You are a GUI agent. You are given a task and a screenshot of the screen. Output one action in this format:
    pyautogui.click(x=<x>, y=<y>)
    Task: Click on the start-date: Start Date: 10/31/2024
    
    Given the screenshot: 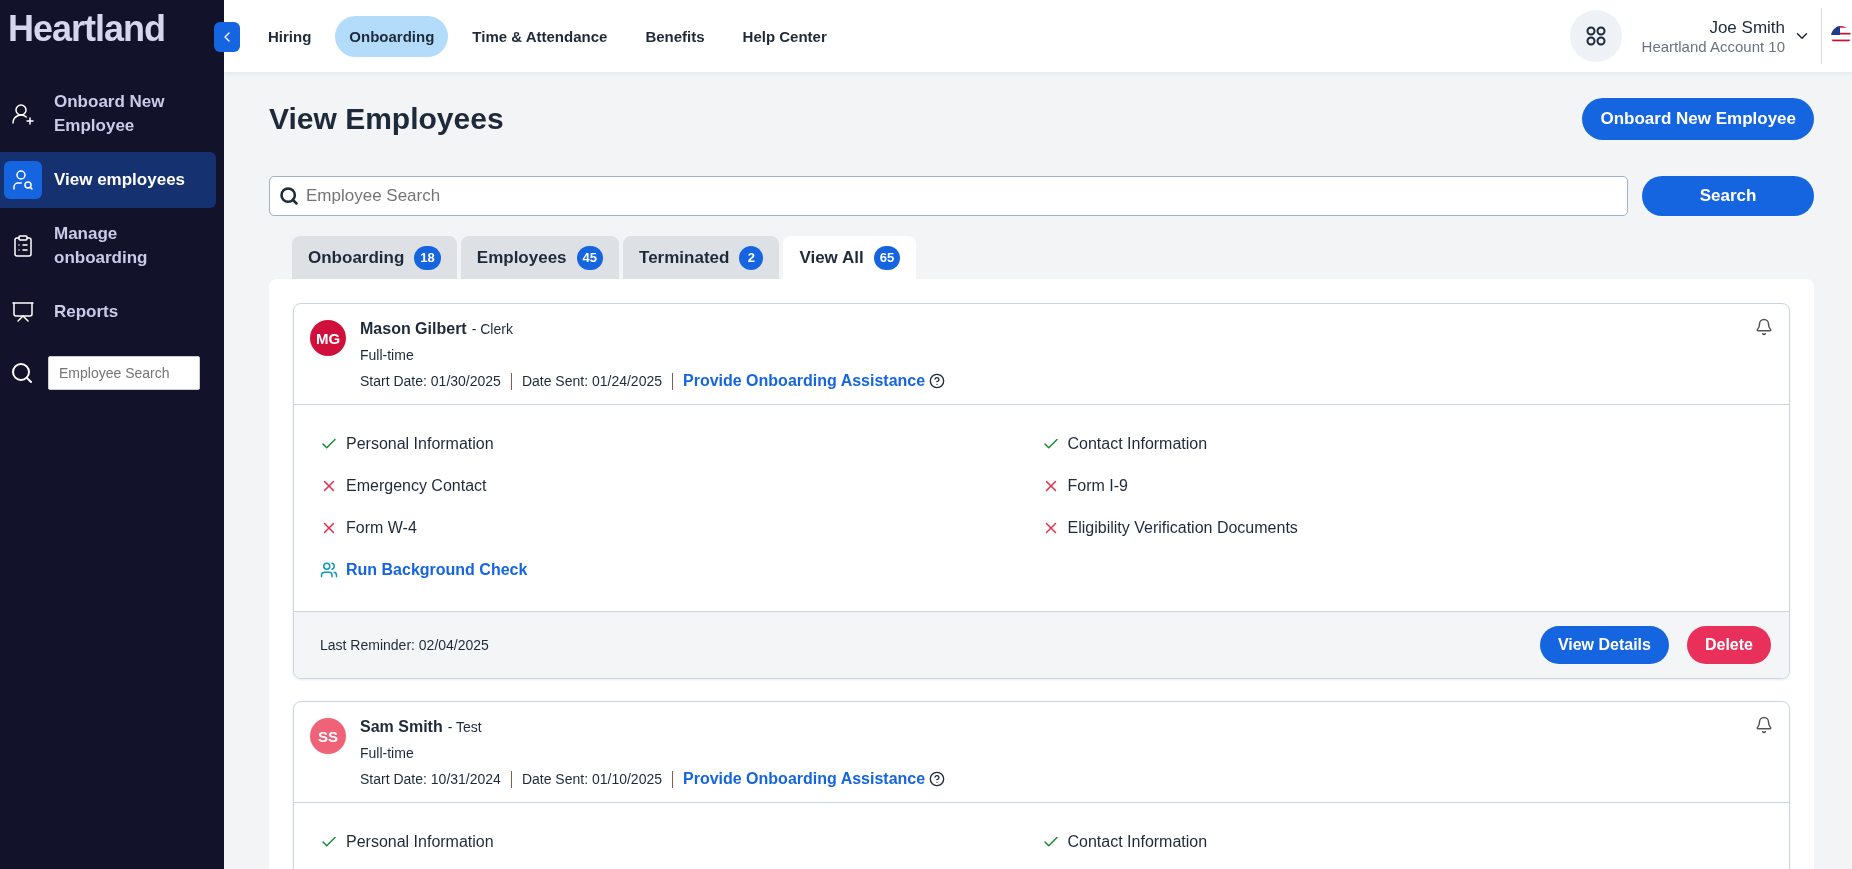 What is the action you would take?
    pyautogui.click(x=430, y=779)
    